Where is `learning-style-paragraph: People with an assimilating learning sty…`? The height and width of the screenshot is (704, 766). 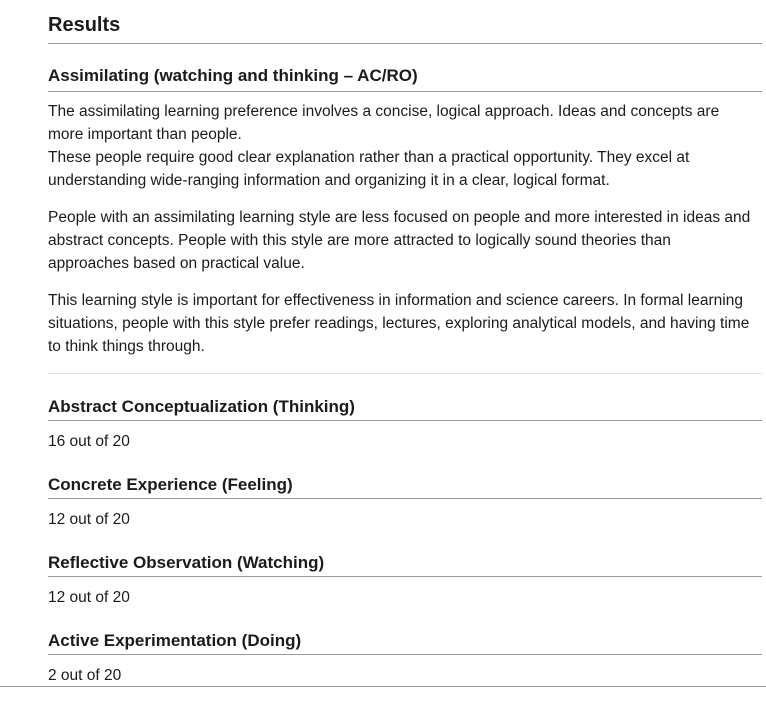 learning-style-paragraph: People with an assimilating learning sty… is located at coordinates (399, 240).